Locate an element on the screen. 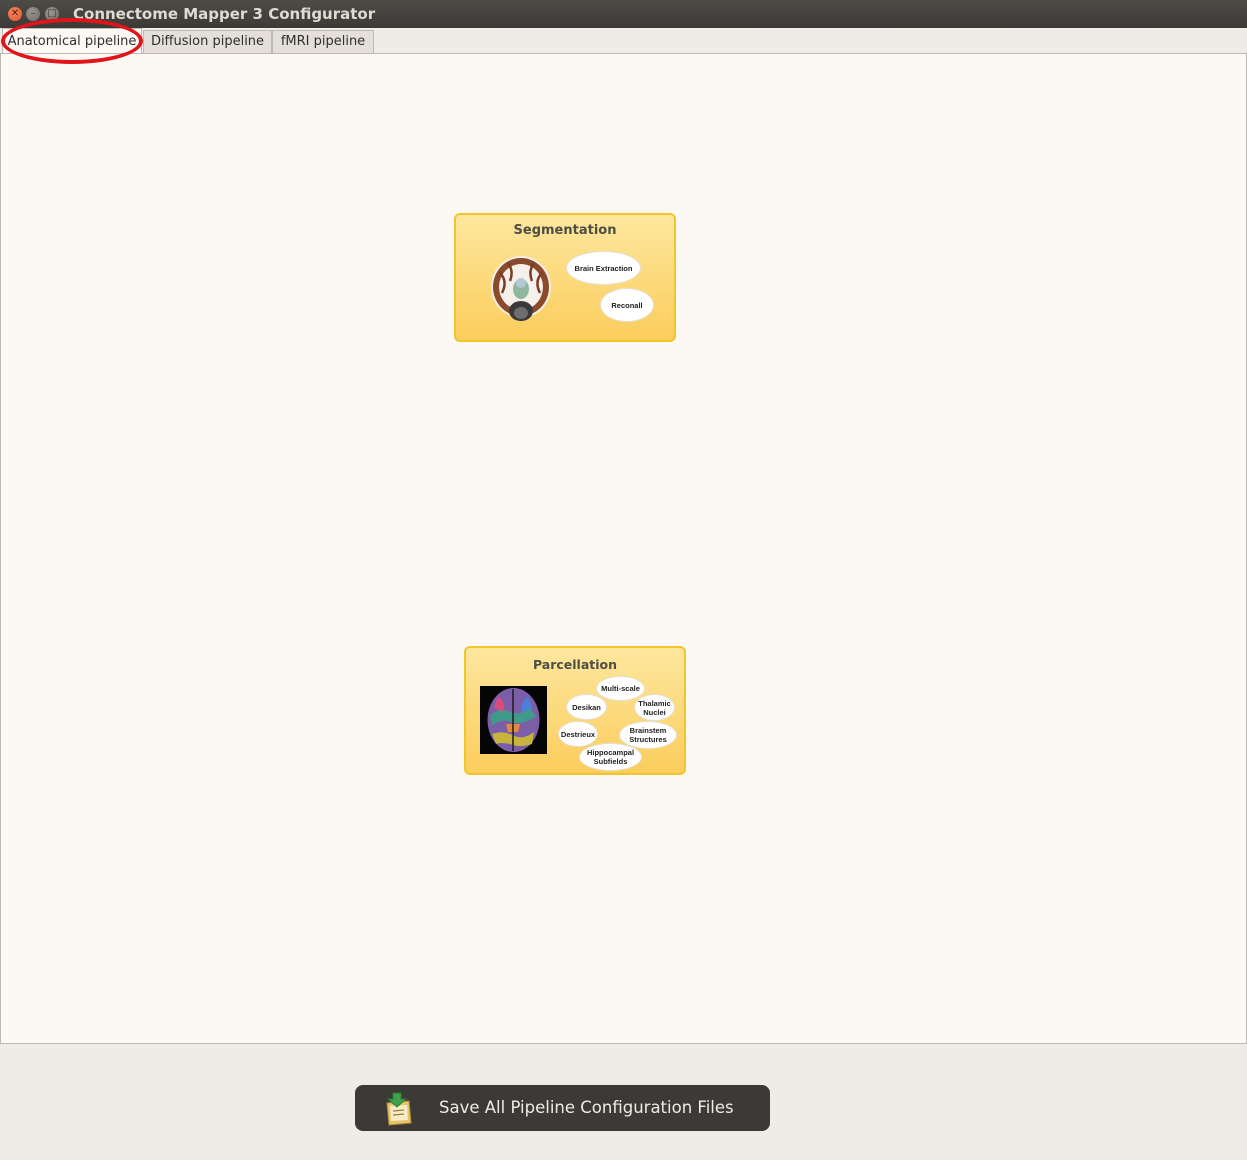 Image resolution: width=1247 pixels, height=1160 pixels. close-window-icon: ✕ is located at coordinates (15, 14).